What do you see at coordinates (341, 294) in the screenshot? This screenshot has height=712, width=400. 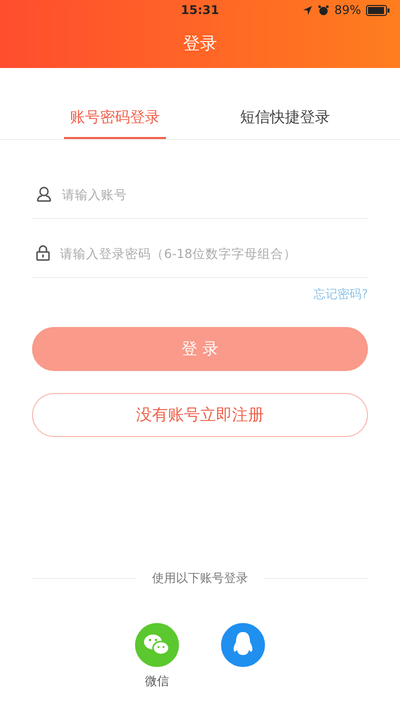 I see `forgot-password-link: 忘记密码?` at bounding box center [341, 294].